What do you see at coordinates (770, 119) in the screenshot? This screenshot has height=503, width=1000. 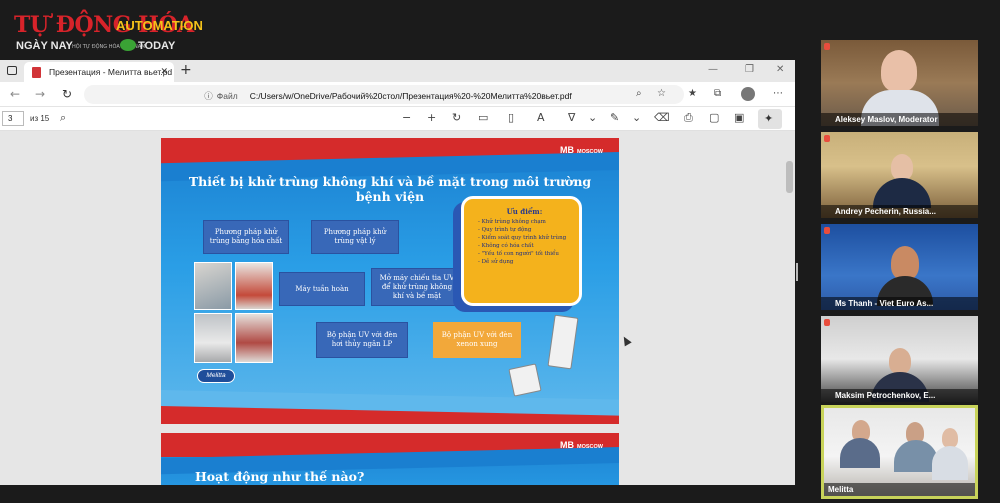 I see `pin-toolbar-icon: ✦` at bounding box center [770, 119].